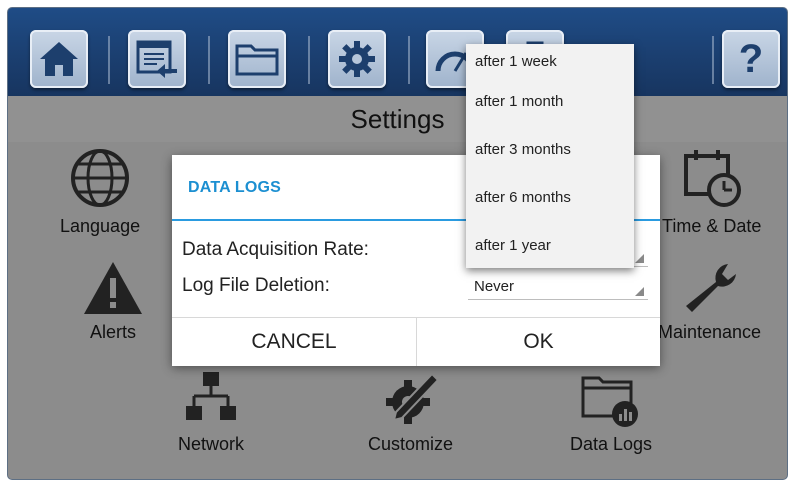  Describe the element at coordinates (550, 64) in the screenshot. I see `dropdown-option: after 1 week` at that location.